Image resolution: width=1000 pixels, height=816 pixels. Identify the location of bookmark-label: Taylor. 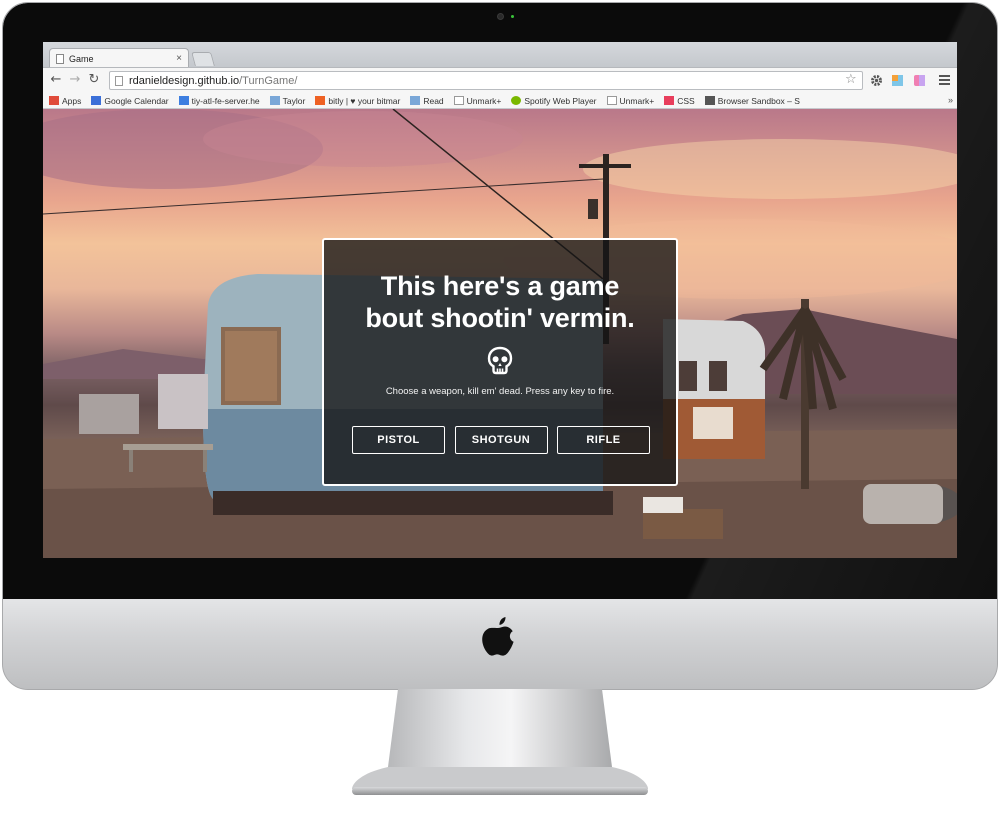
(294, 100).